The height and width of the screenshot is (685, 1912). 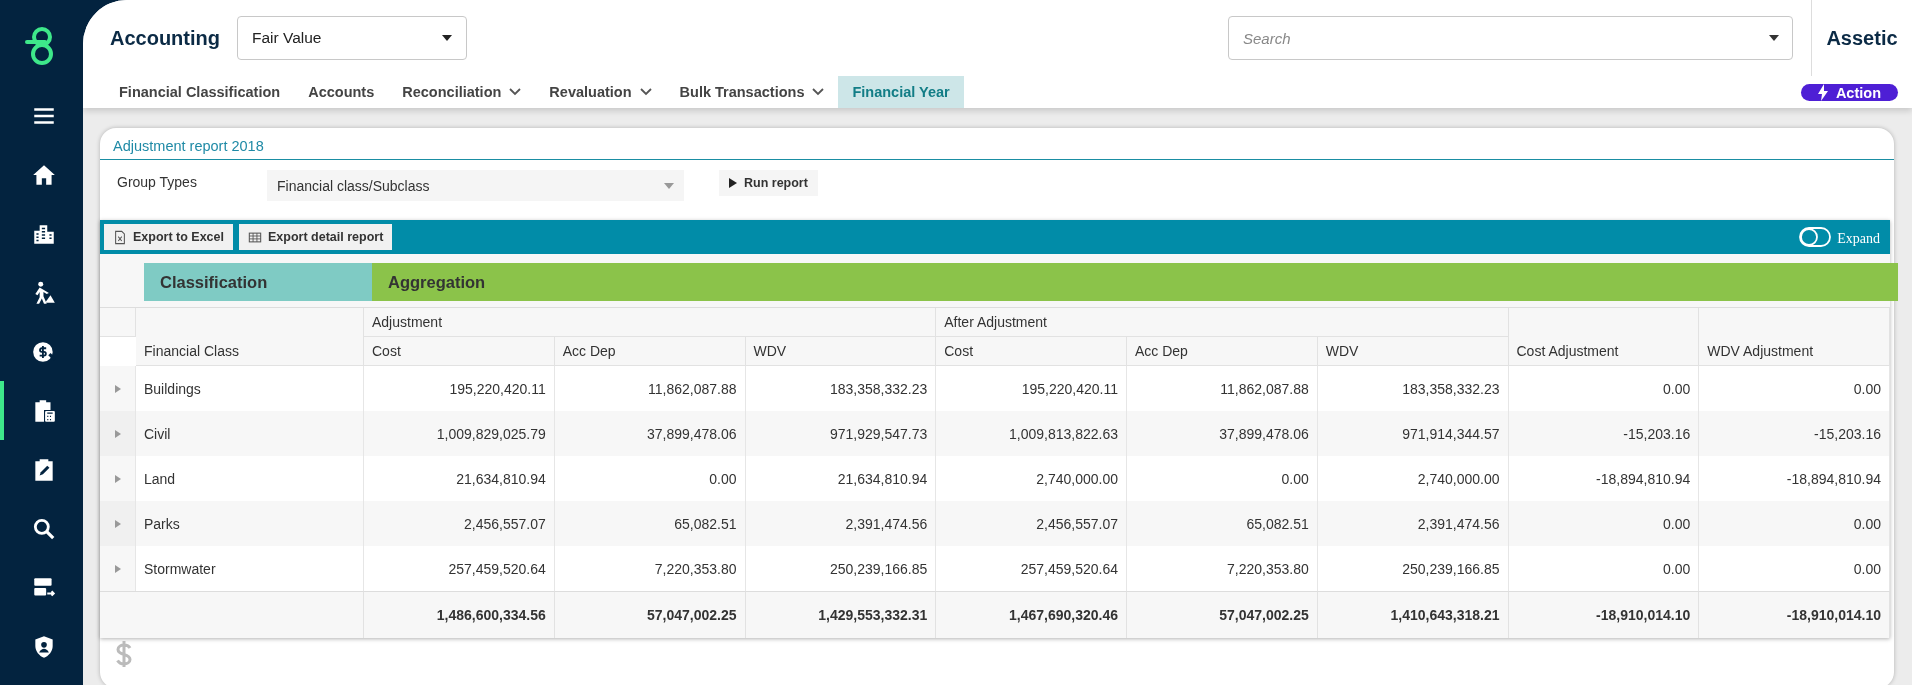 I want to click on table-cell: 1,009,813,822.63, so click(x=1031, y=433).